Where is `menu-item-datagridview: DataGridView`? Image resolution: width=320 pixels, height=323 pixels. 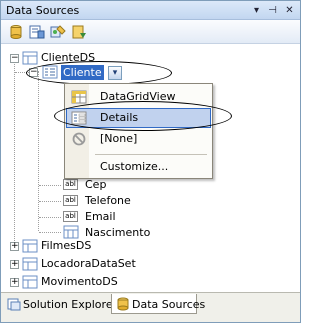
menu-item-datagridview: DataGridView is located at coordinates (138, 97).